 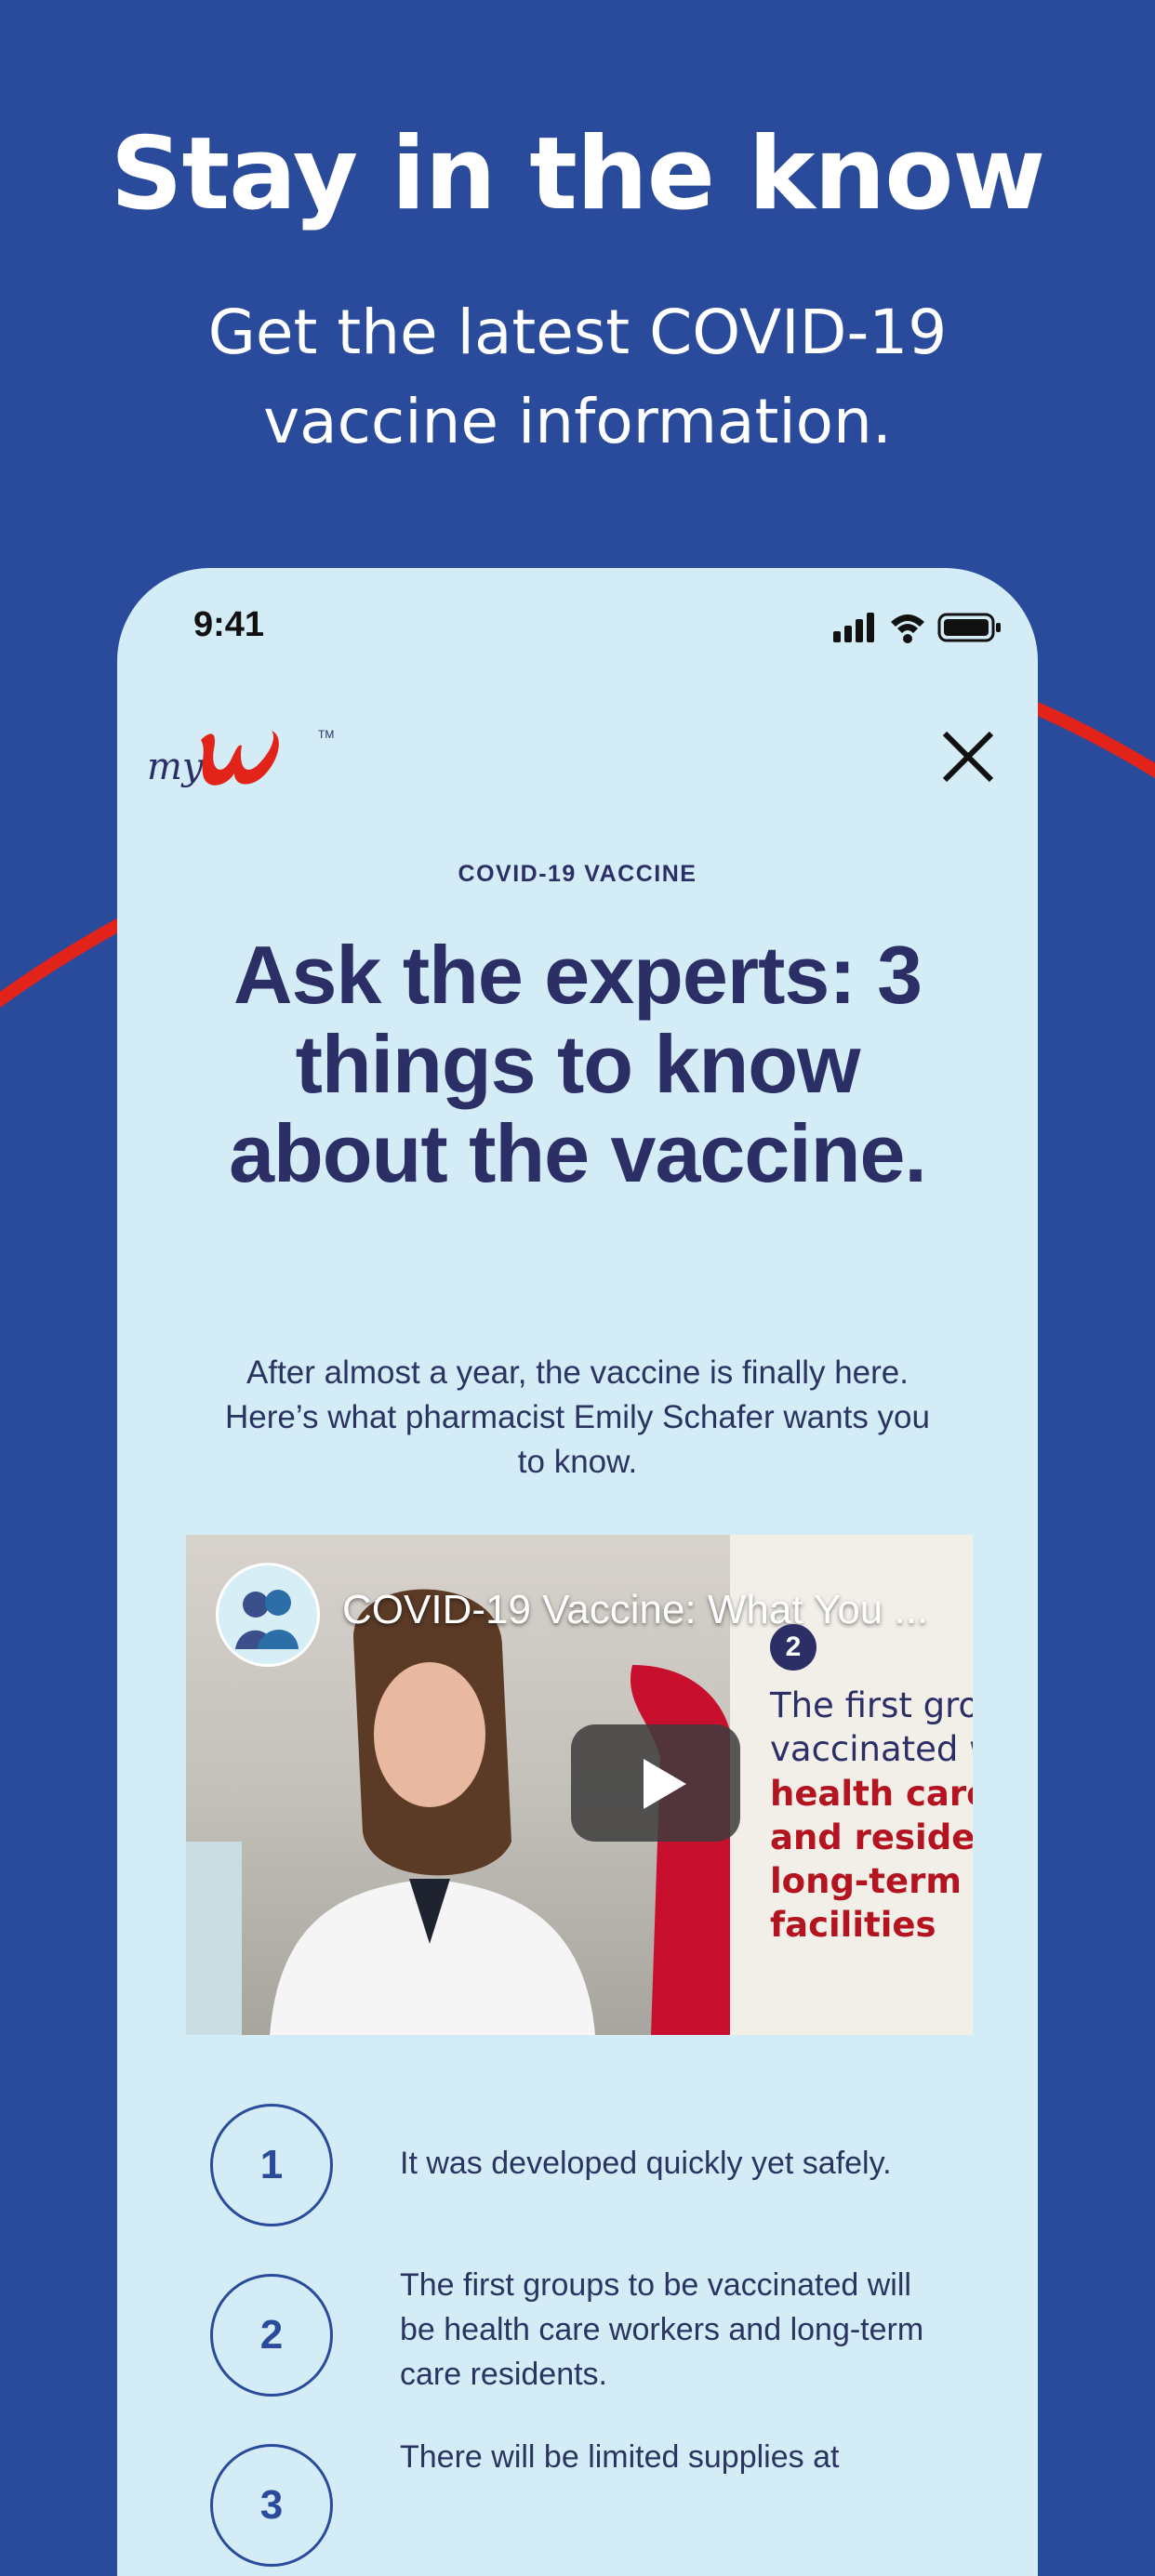 What do you see at coordinates (907, 628) in the screenshot?
I see `wifi-icon` at bounding box center [907, 628].